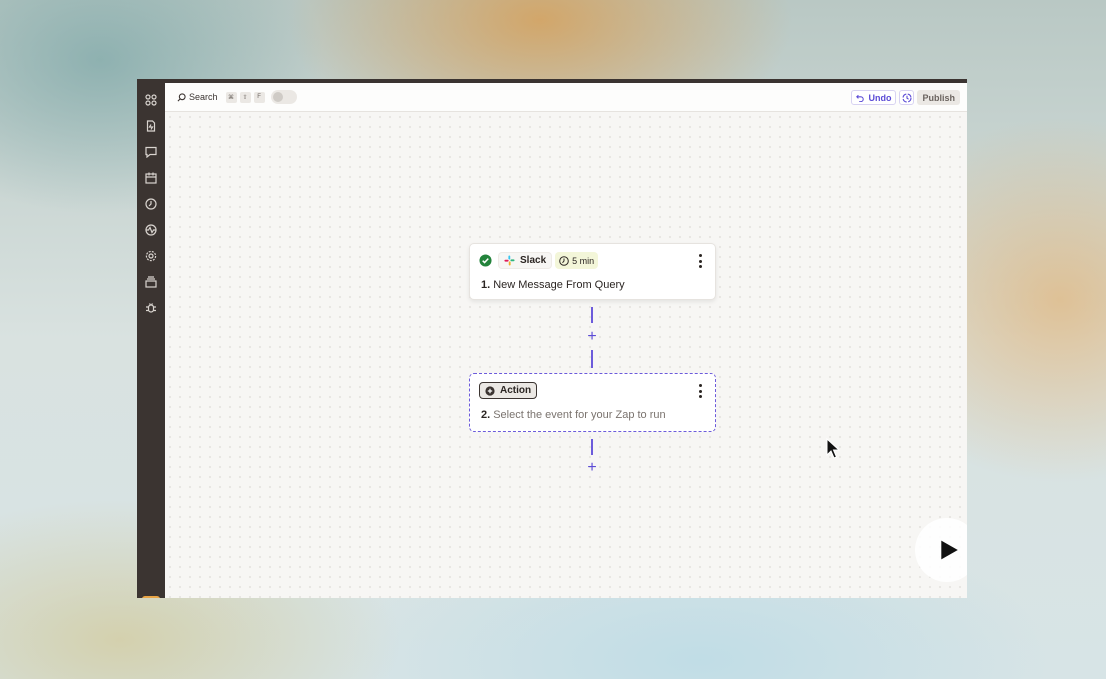 This screenshot has height=679, width=1106. I want to click on mouse-pointer-icon, so click(833, 448).